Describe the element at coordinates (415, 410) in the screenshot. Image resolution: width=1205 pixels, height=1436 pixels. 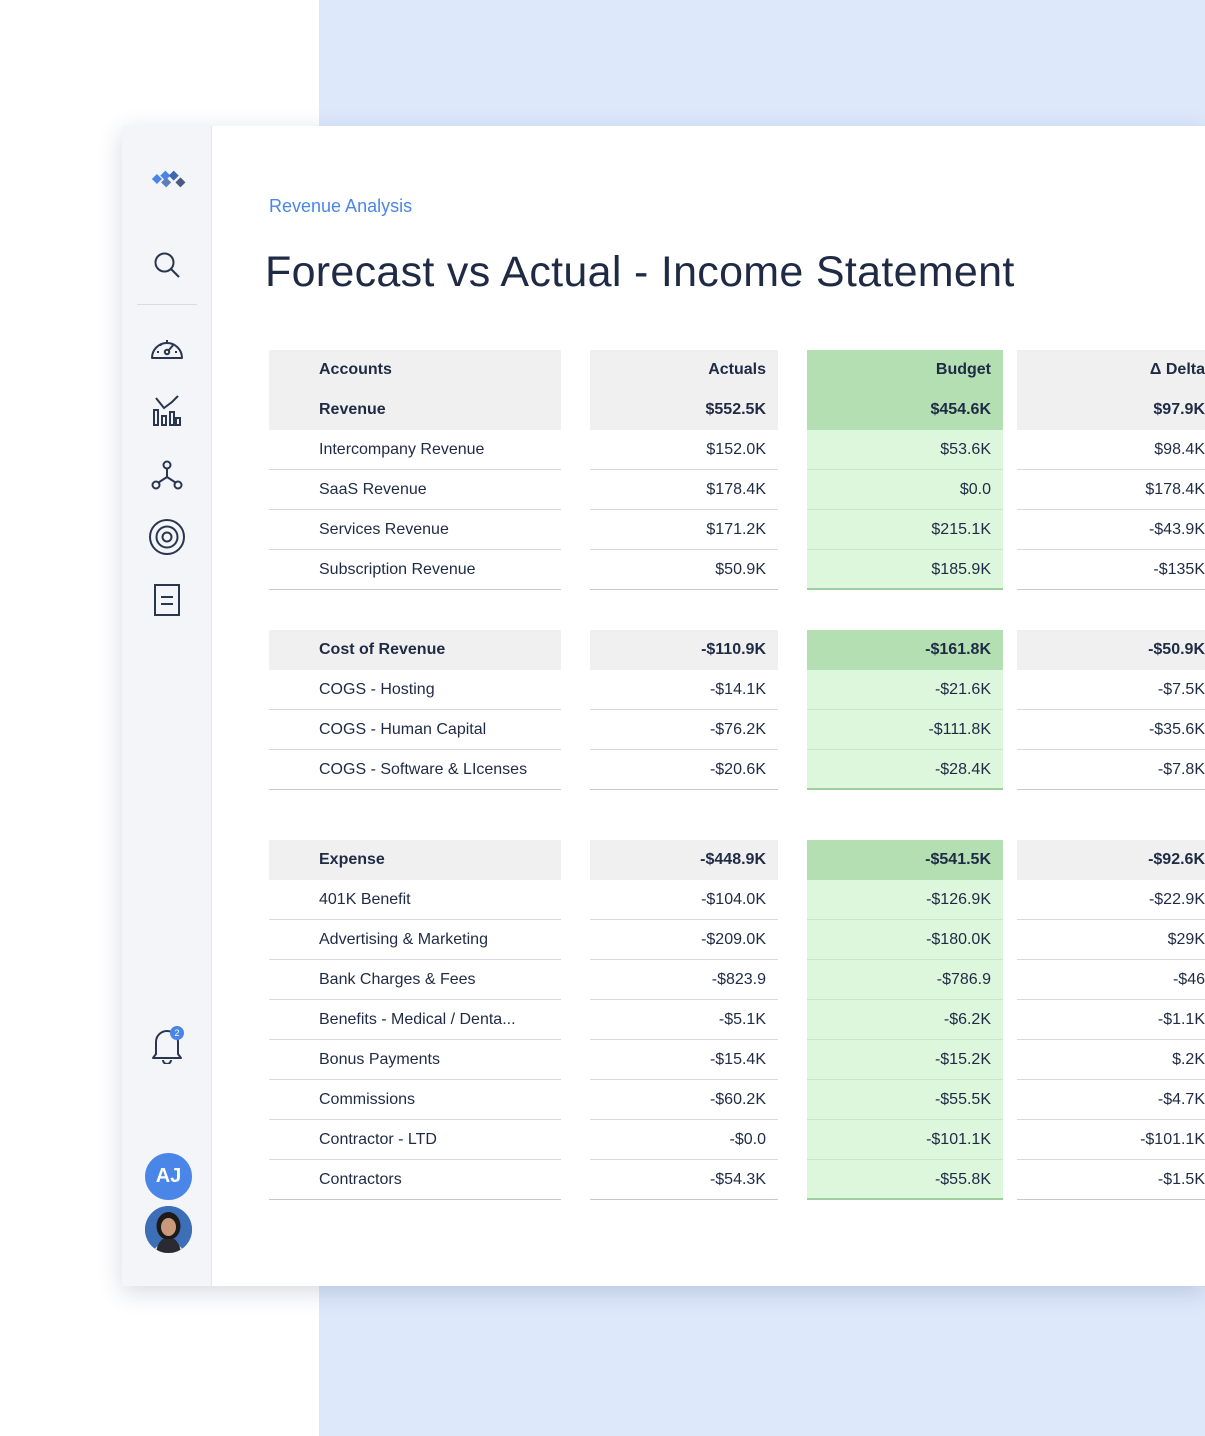
I see `section-account-cell: Revenue` at that location.